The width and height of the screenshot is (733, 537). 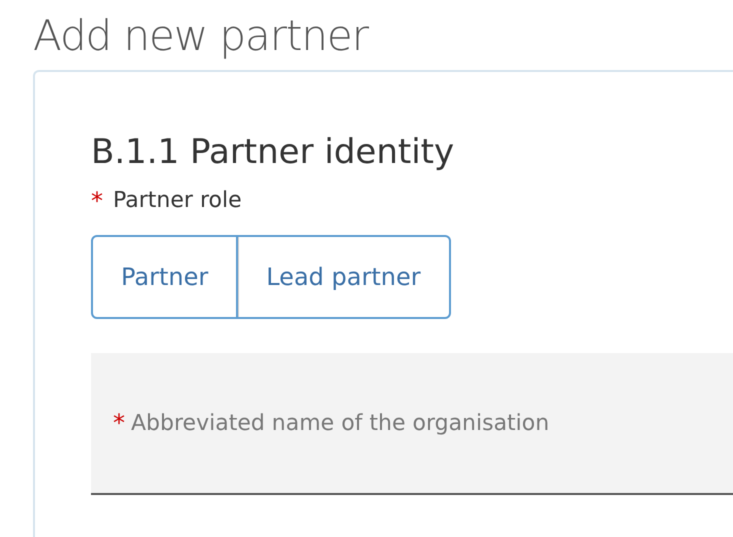 What do you see at coordinates (272, 152) in the screenshot?
I see `section-heading: B.1.1 Partner identity` at bounding box center [272, 152].